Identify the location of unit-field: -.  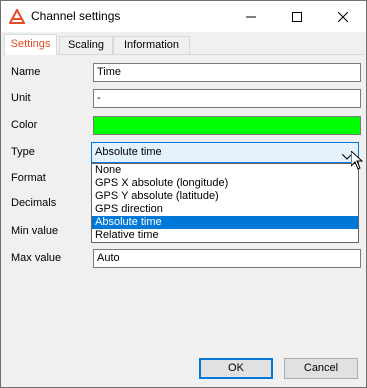
(227, 98).